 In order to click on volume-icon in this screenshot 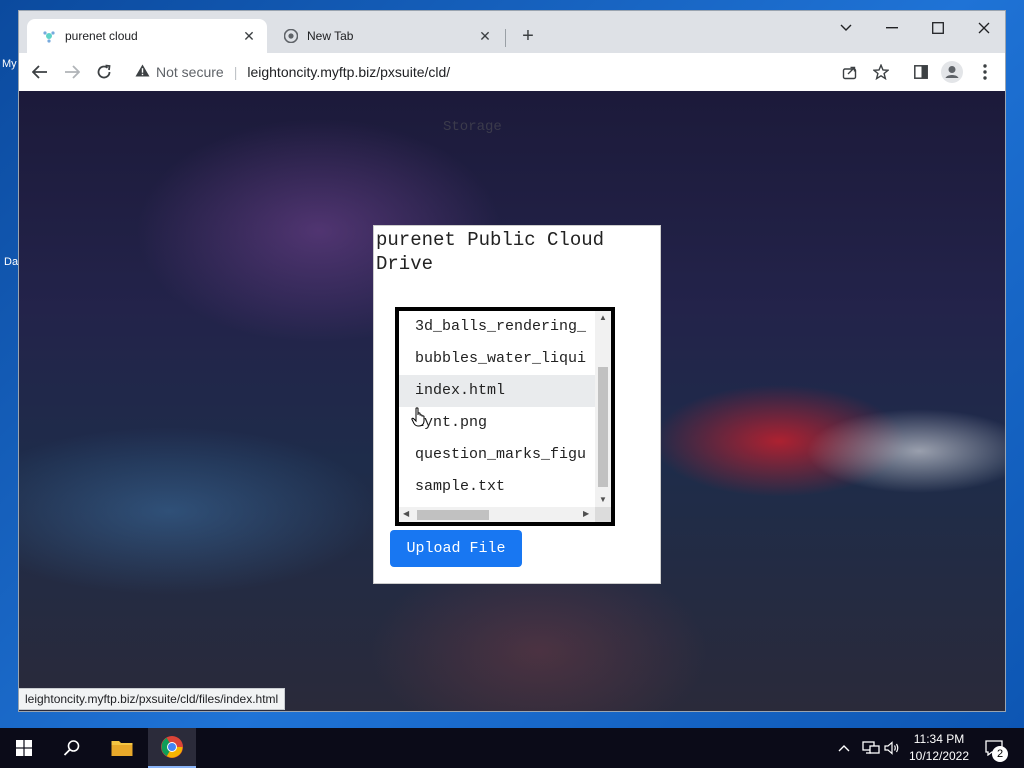, I will do `click(892, 748)`.